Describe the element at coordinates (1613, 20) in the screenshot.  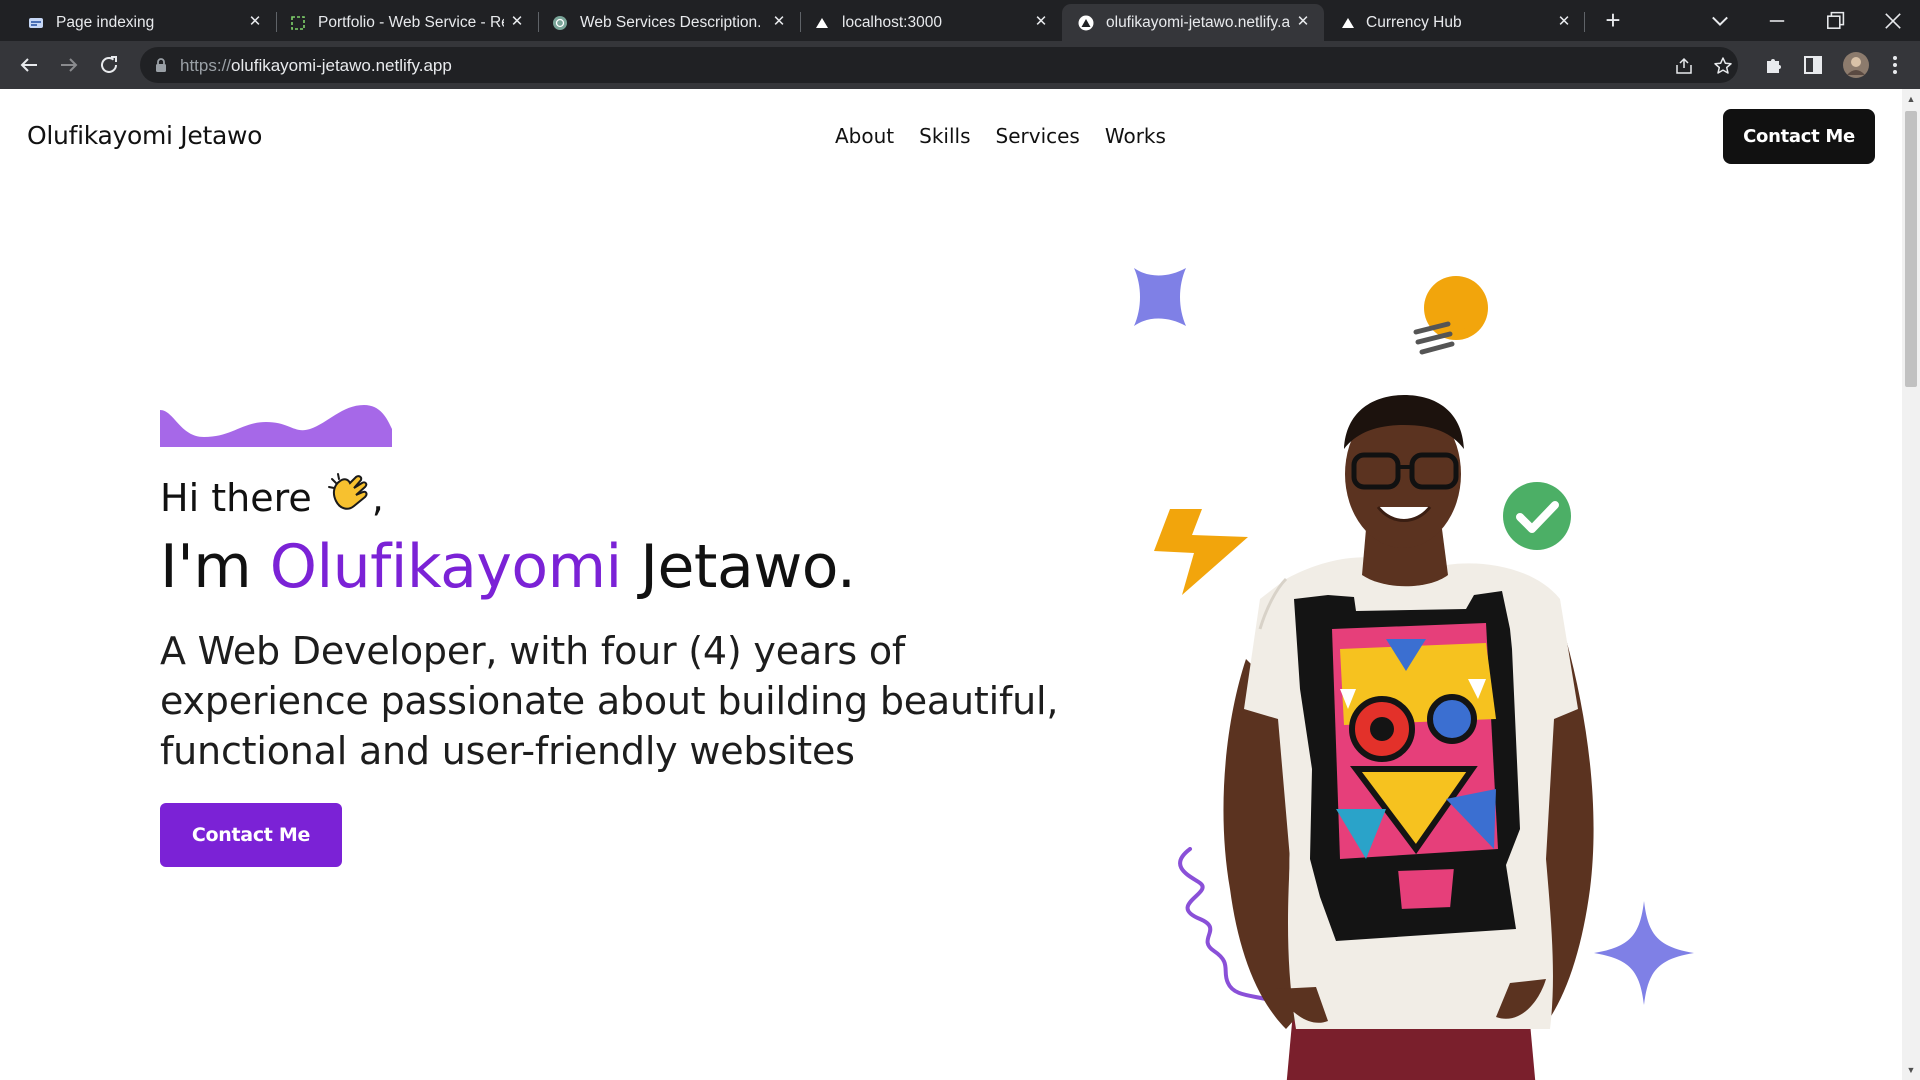
I see `new-tab-button: +` at that location.